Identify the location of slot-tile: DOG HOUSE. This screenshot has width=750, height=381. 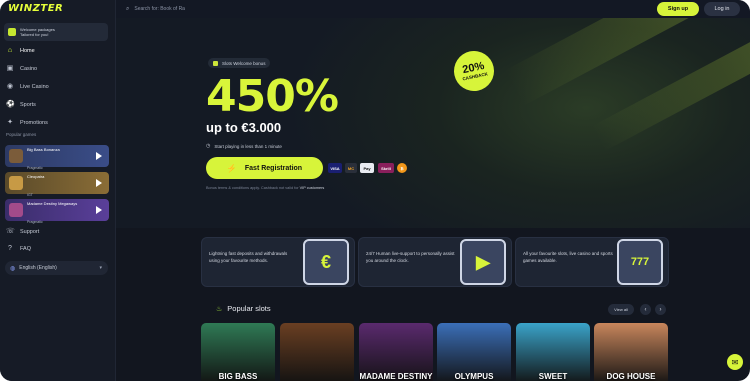
(631, 352).